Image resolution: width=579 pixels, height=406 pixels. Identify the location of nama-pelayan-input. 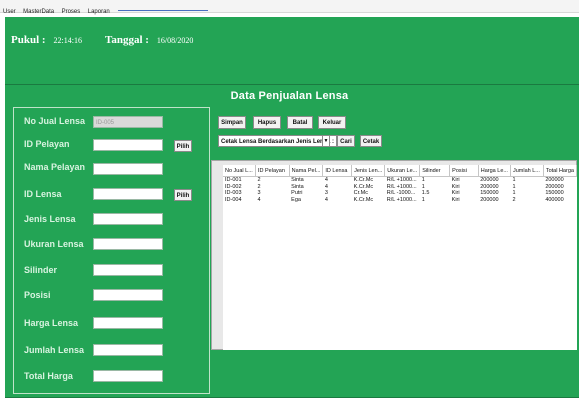
(128, 169).